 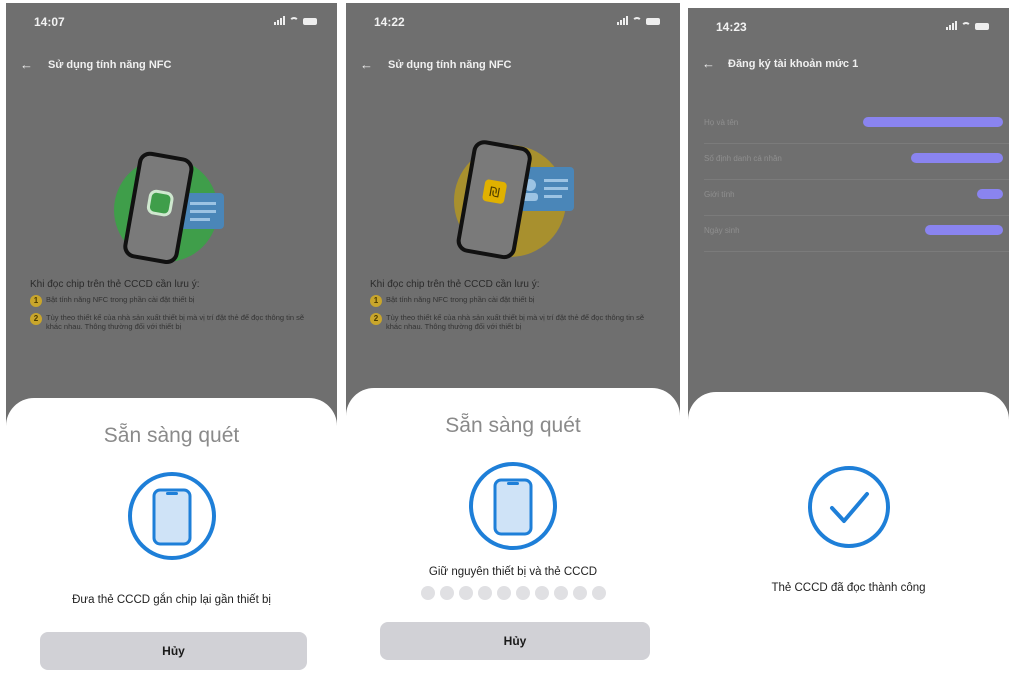 What do you see at coordinates (389, 22) in the screenshot?
I see `status-time: 14:22` at bounding box center [389, 22].